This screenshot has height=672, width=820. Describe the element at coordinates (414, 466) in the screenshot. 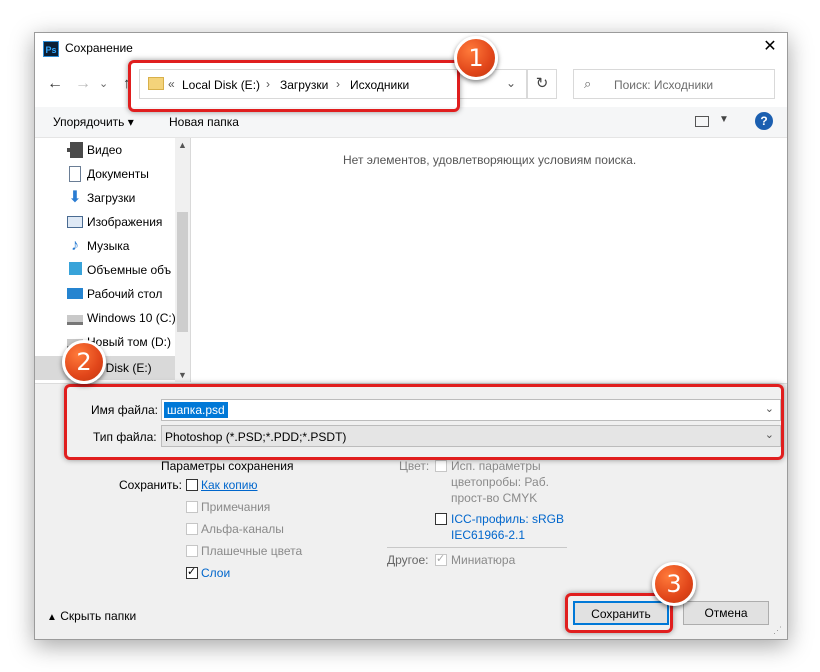

I see `color-label: Цвет:` at that location.